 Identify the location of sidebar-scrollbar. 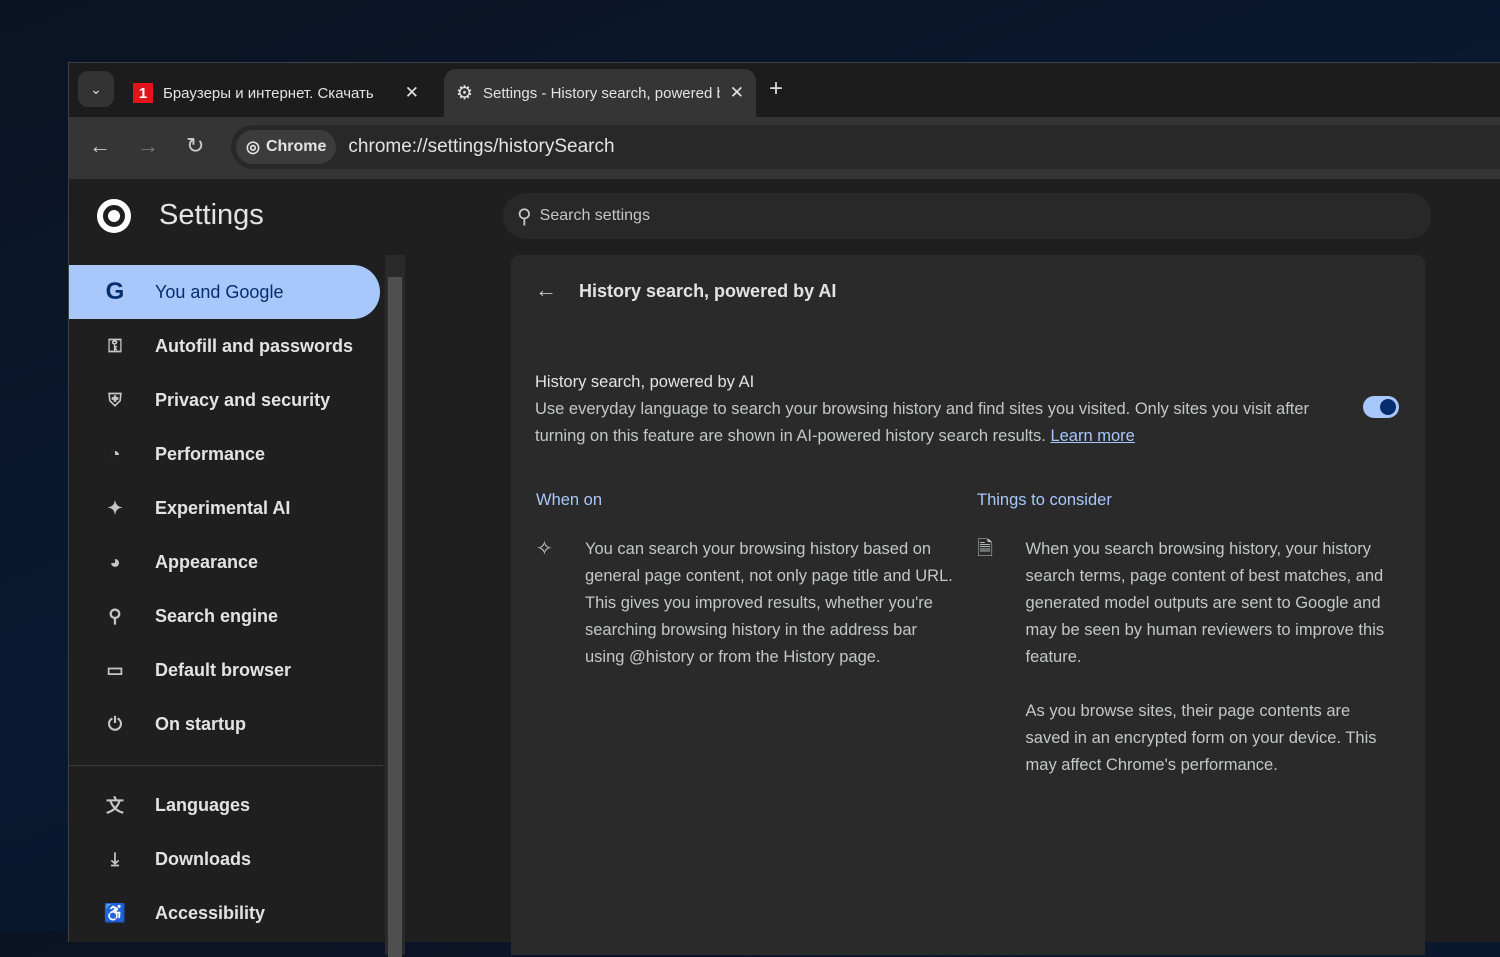
(395, 606).